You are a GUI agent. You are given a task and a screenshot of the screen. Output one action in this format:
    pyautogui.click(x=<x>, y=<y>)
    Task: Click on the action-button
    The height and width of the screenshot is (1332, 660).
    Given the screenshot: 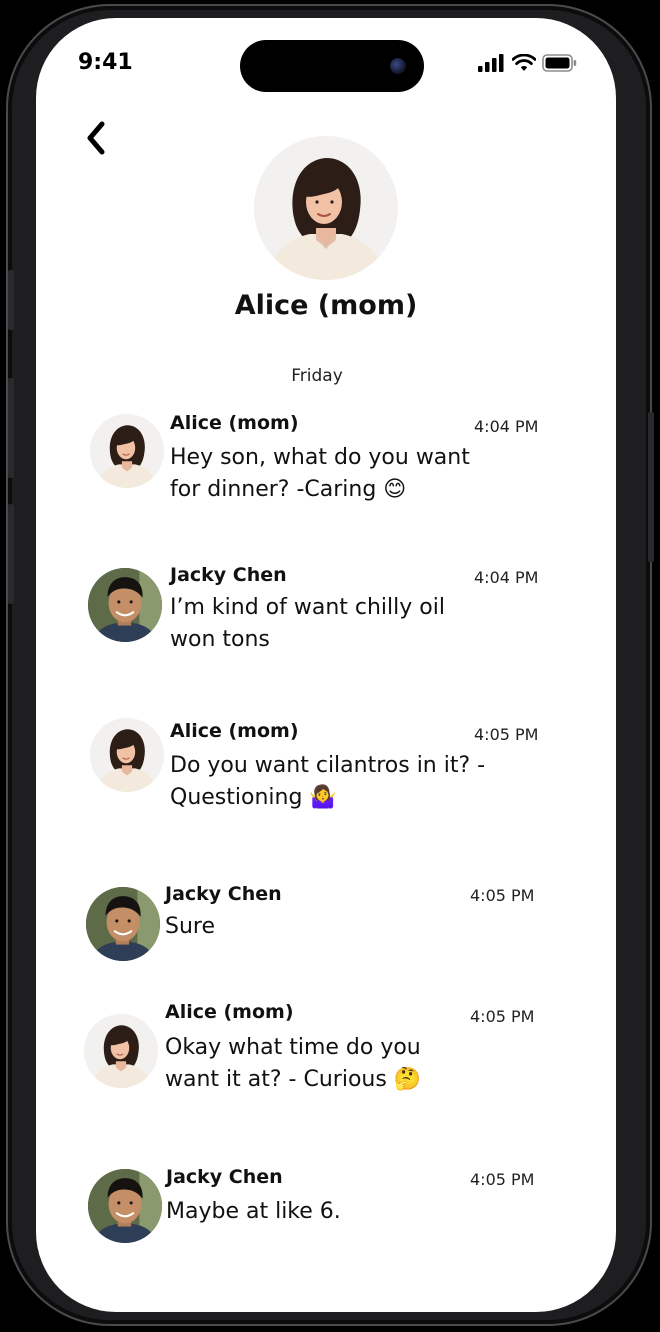 What is the action you would take?
    pyautogui.click(x=11, y=300)
    